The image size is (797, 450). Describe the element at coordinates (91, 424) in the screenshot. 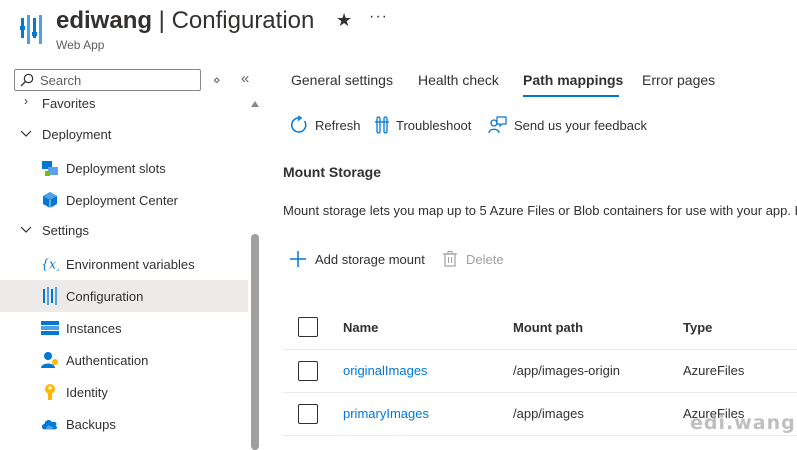

I see `sidebar-item-label: Backups` at that location.